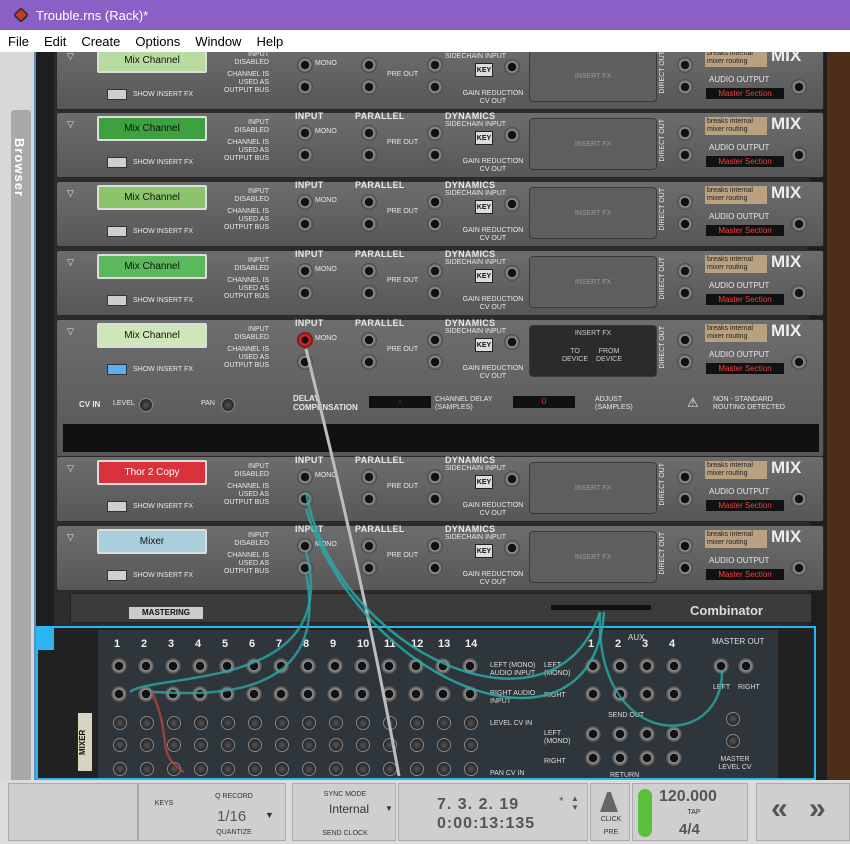 The width and height of the screenshot is (850, 844). Describe the element at coordinates (146, 405) in the screenshot. I see `level-cv-knob` at that location.